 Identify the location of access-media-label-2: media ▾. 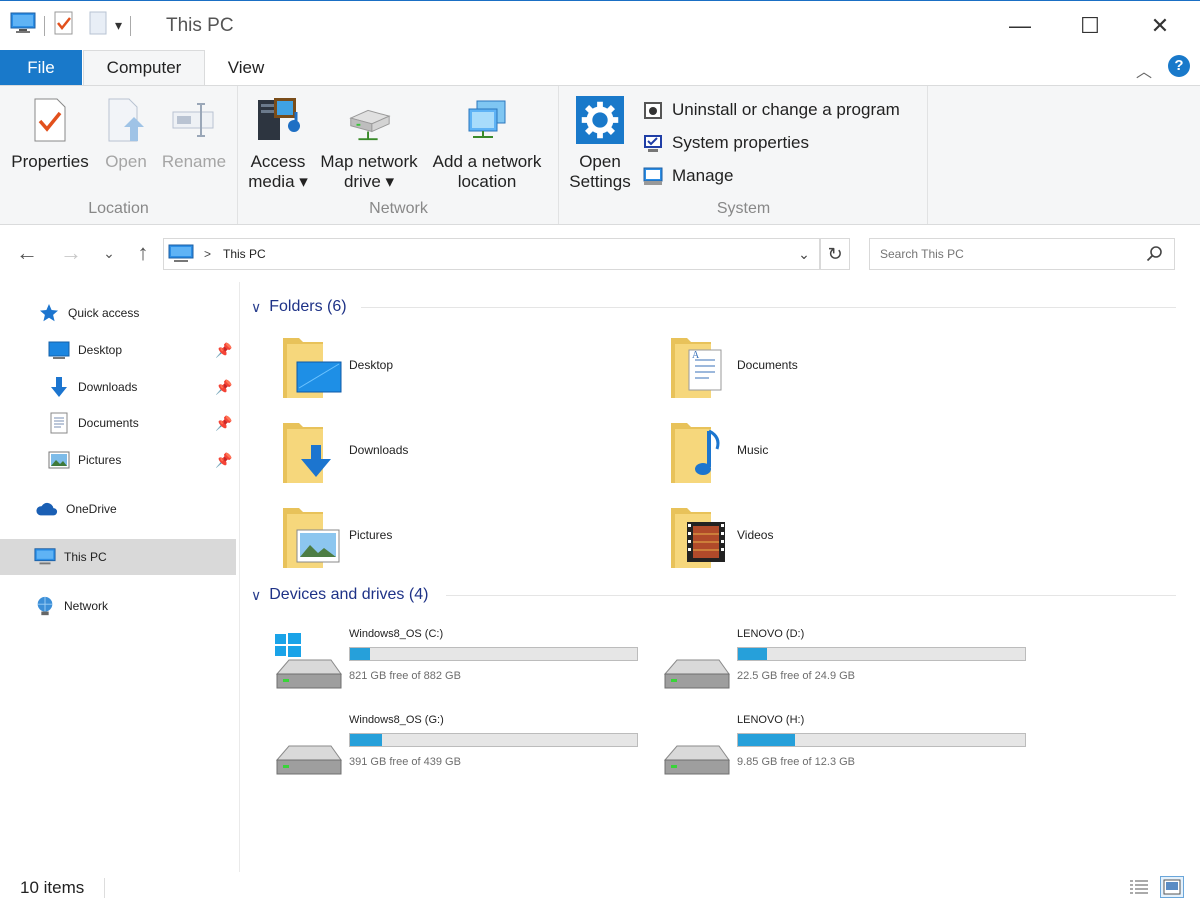
(278, 181).